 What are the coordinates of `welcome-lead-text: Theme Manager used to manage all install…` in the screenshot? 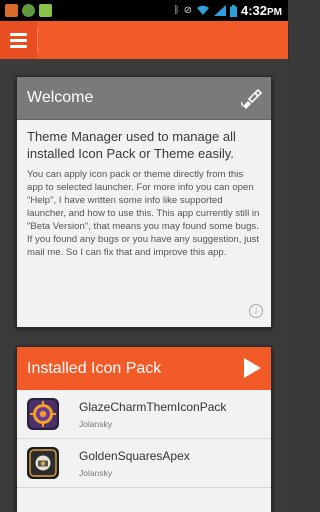 It's located at (131, 145).